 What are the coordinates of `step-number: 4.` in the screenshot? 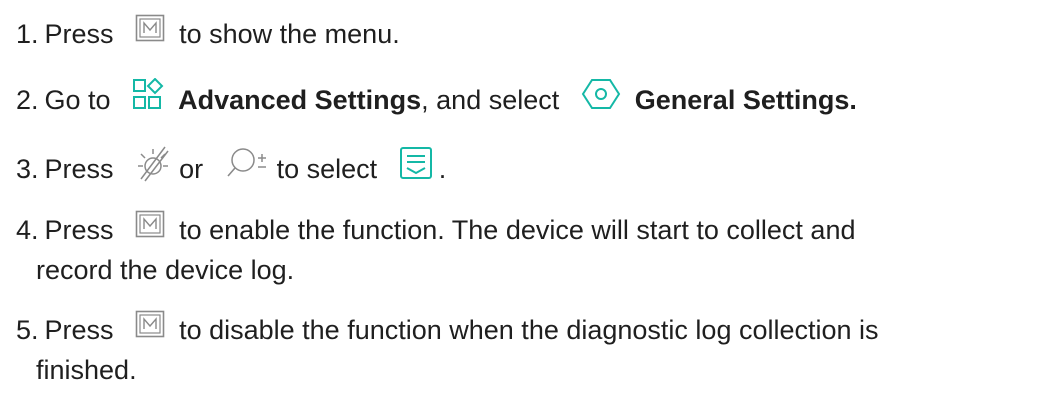 It's located at (27, 230).